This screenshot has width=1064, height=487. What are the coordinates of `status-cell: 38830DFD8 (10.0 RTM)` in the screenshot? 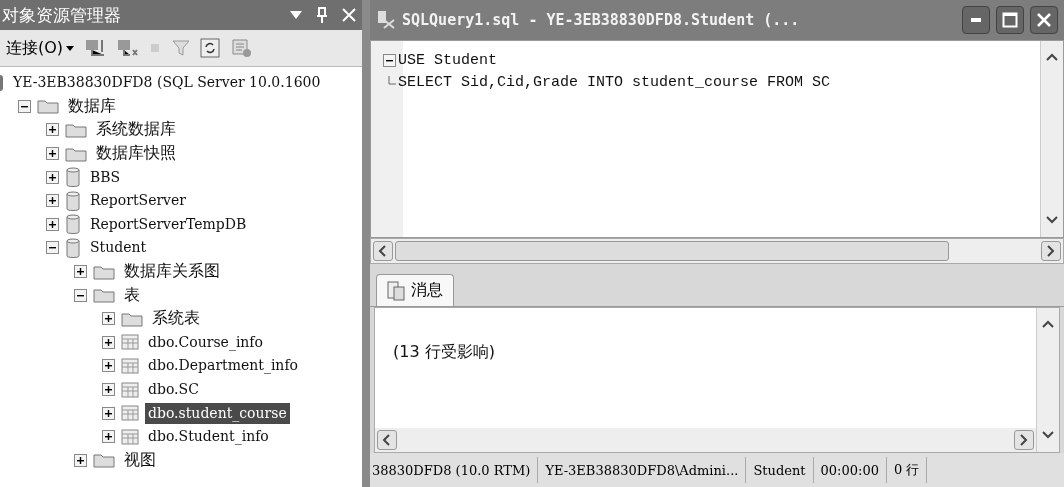 It's located at (454, 470).